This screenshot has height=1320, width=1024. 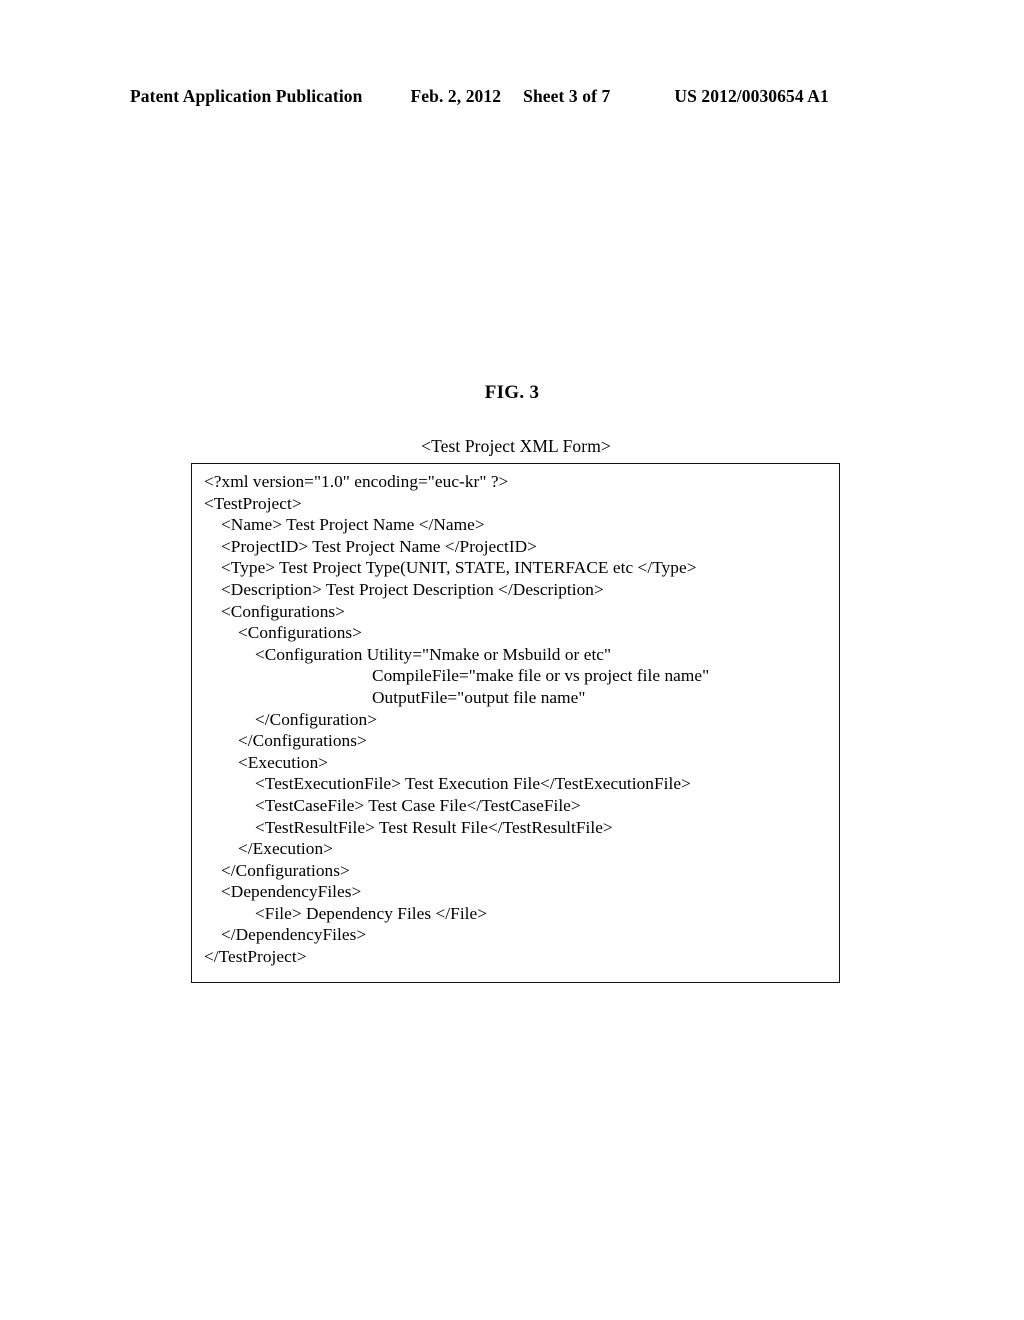 What do you see at coordinates (356, 481) in the screenshot?
I see `xml-line: <?xml version="1.0" encoding="euc-kr" ?>` at bounding box center [356, 481].